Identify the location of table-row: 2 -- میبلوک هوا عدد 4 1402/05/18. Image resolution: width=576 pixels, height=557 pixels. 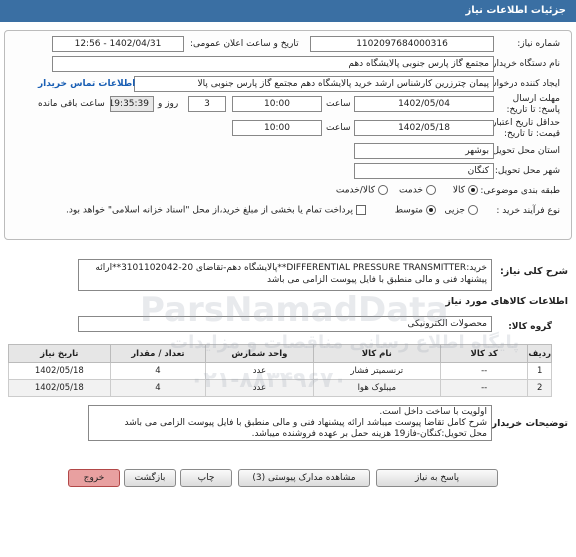
(280, 388).